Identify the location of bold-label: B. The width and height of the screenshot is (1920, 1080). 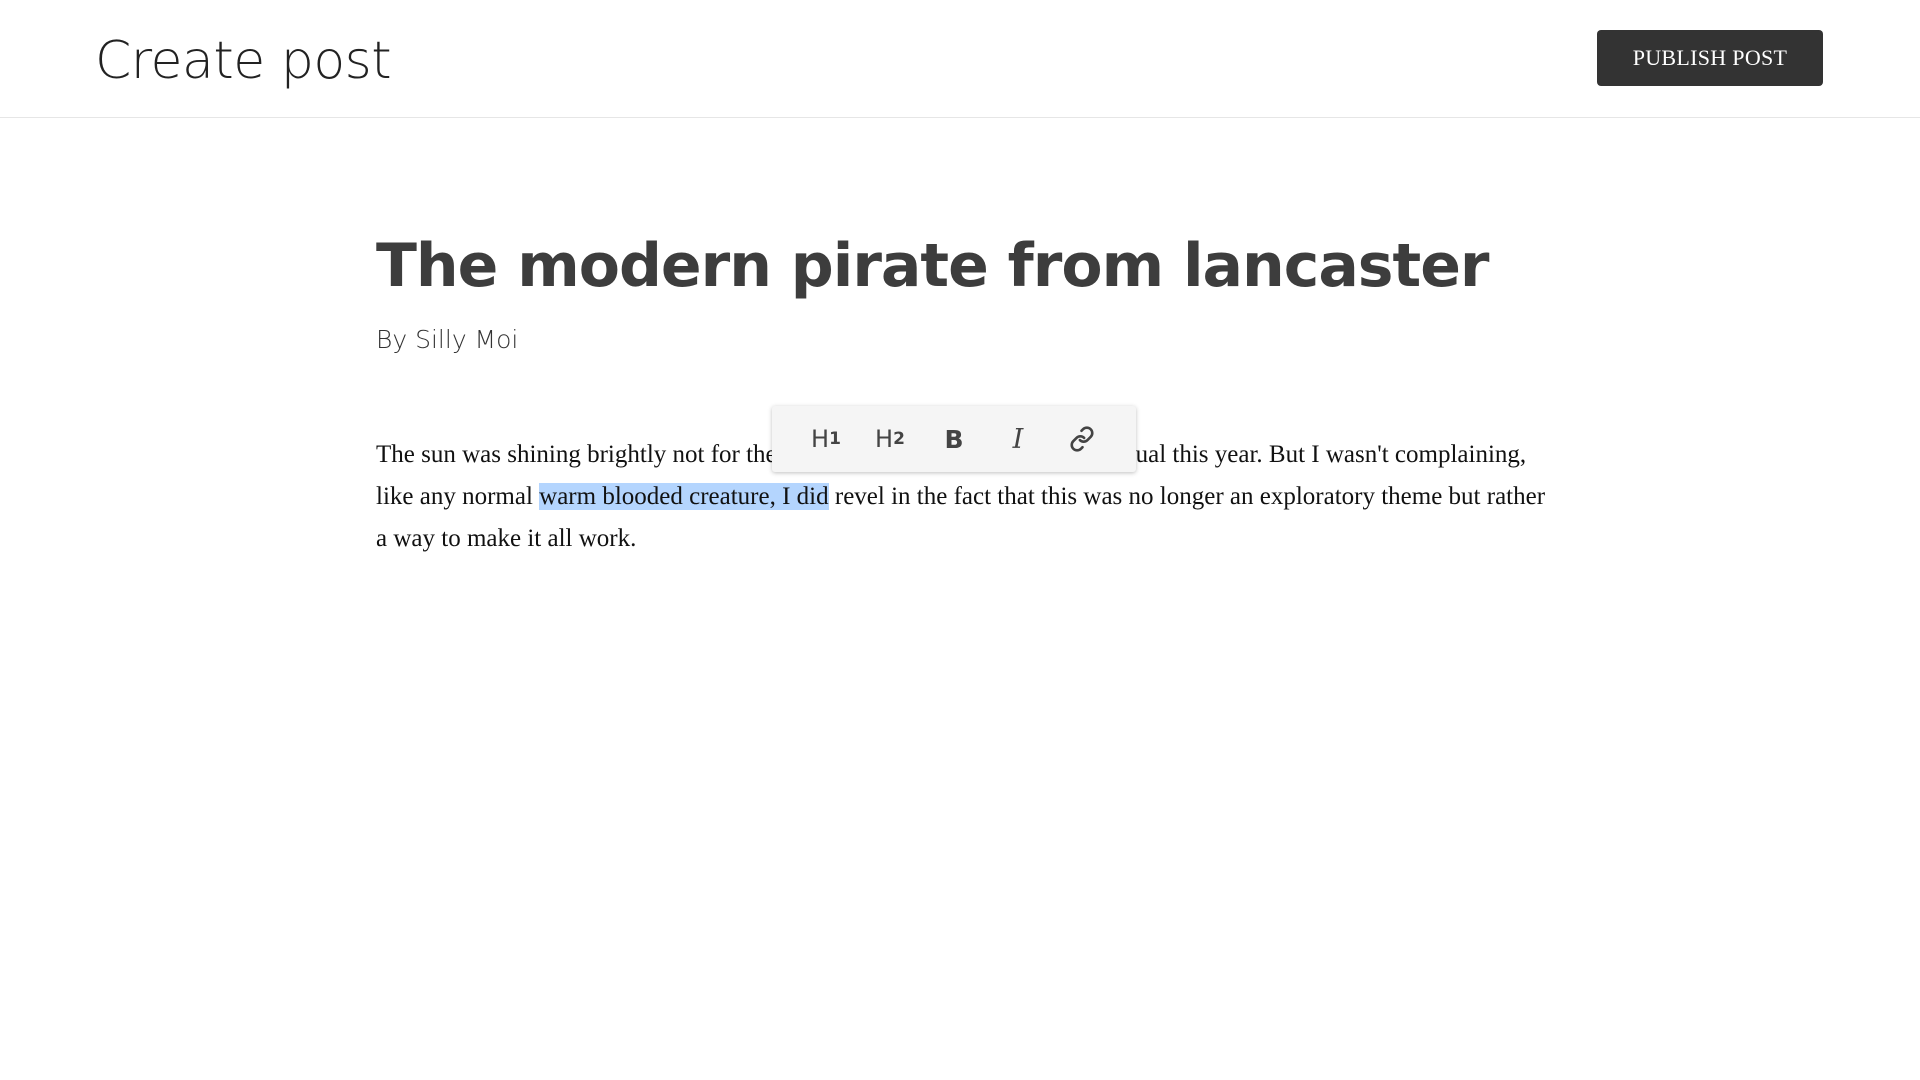
(954, 439).